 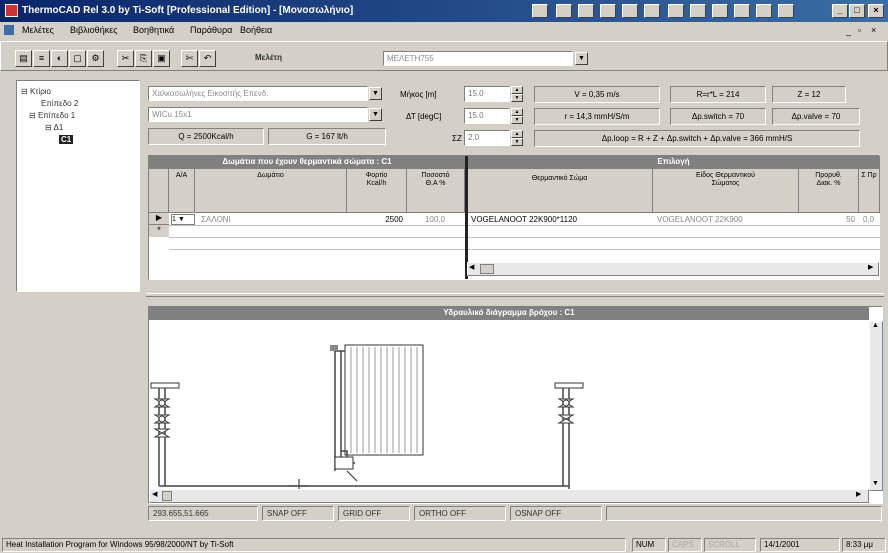 I want to click on osnap-toggle: OSNAP OFF, so click(x=556, y=513).